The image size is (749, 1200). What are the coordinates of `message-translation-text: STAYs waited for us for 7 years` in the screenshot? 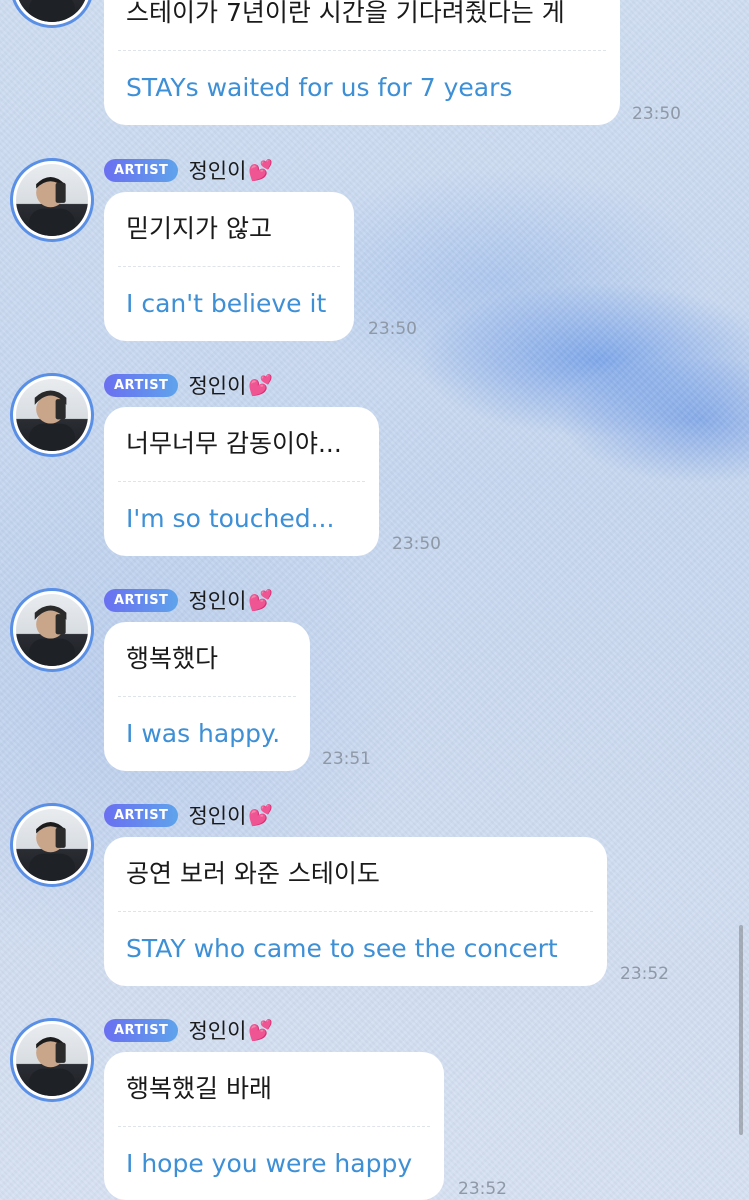 It's located at (319, 87).